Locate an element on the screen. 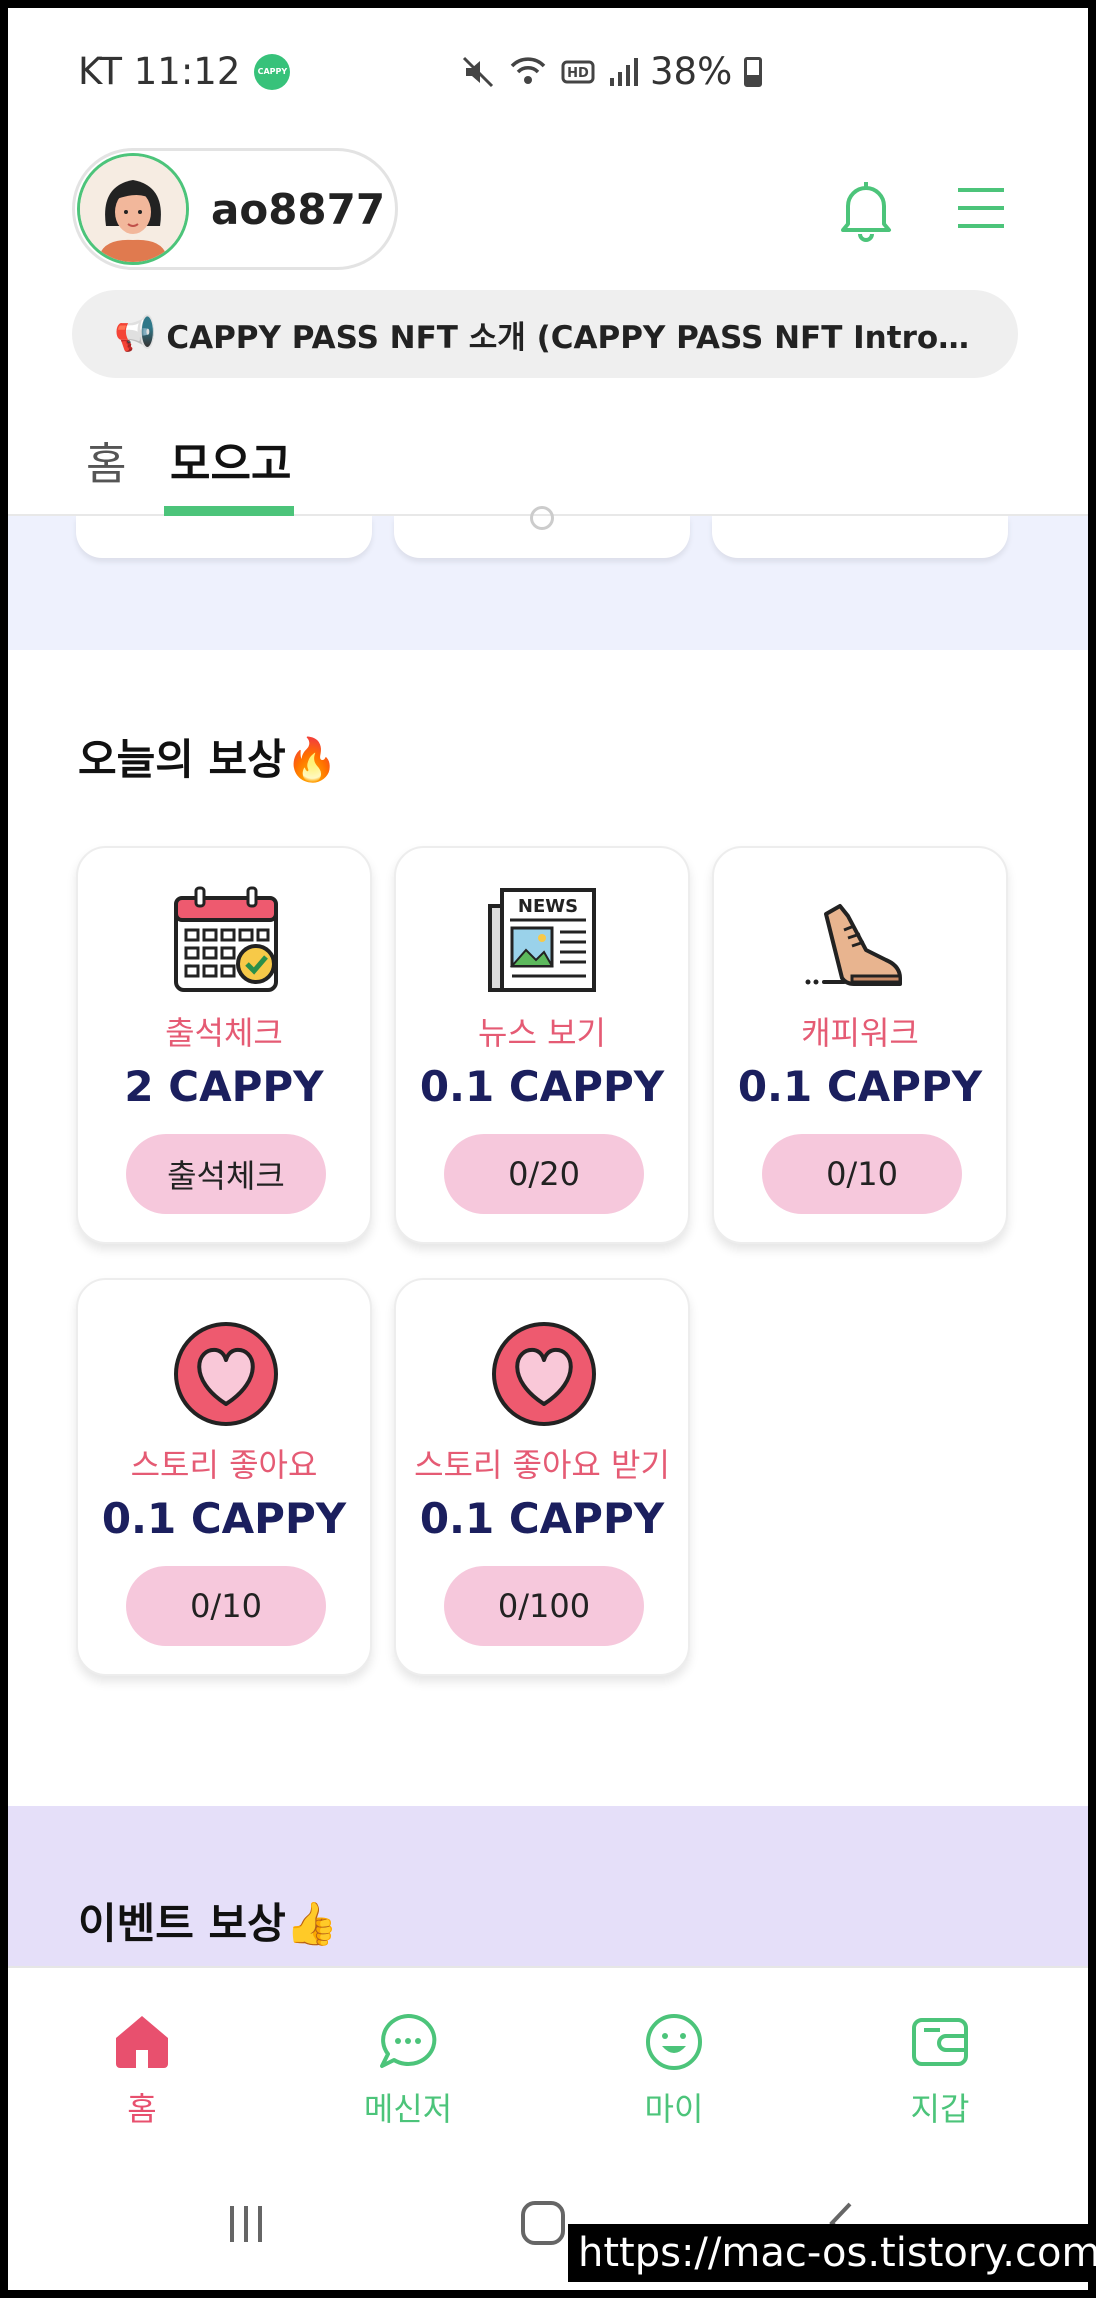 The height and width of the screenshot is (2298, 1096). wallet-icon is located at coordinates (940, 2042).